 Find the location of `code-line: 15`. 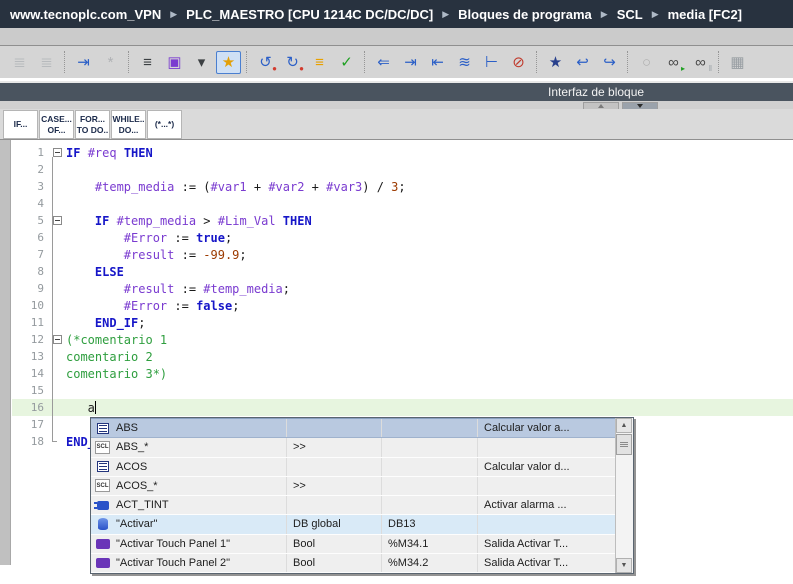

code-line: 15 is located at coordinates (402, 390).